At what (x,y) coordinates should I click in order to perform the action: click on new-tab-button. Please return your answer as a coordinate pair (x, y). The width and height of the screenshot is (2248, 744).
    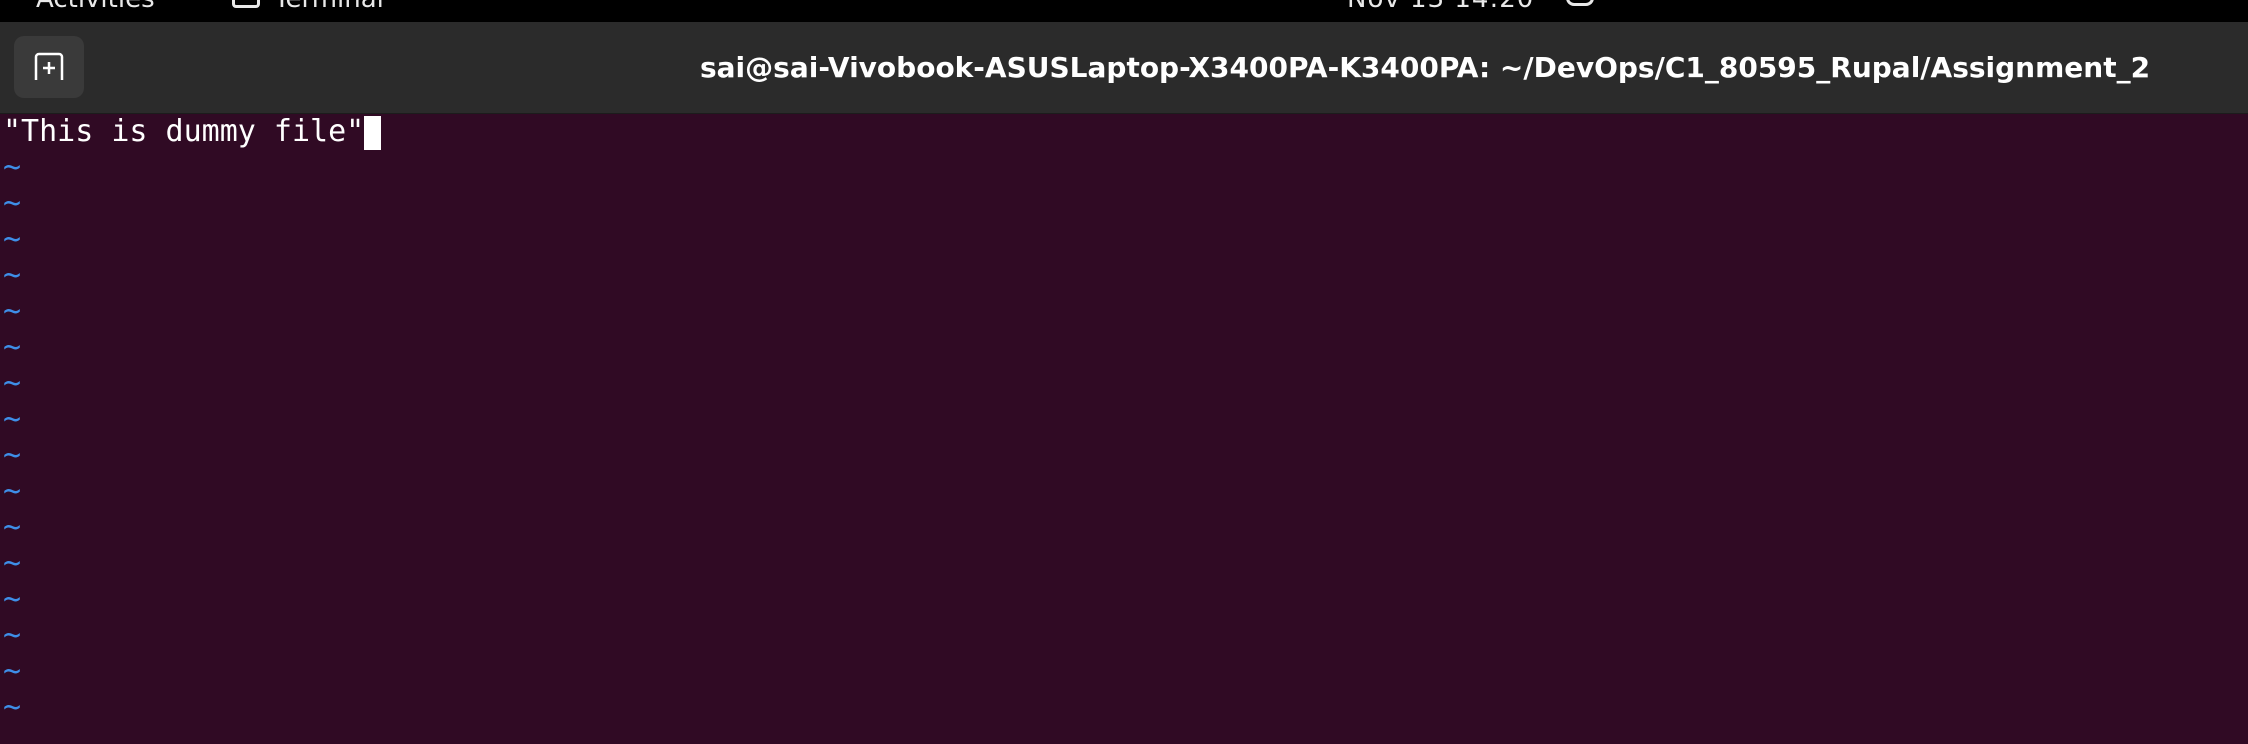
    Looking at the image, I should click on (49, 67).